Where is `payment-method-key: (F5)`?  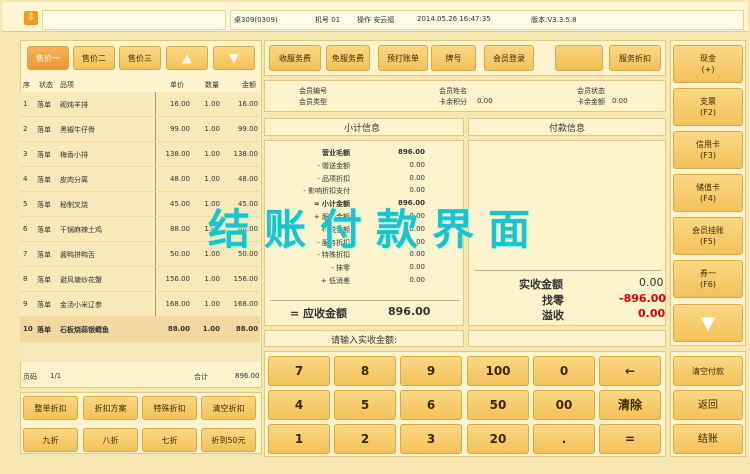
payment-method-key: (F5) is located at coordinates (708, 241).